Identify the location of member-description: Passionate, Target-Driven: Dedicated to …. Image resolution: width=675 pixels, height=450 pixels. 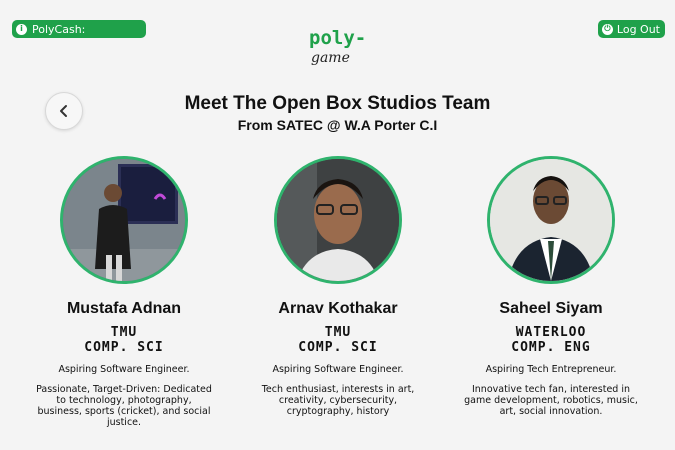
(124, 406).